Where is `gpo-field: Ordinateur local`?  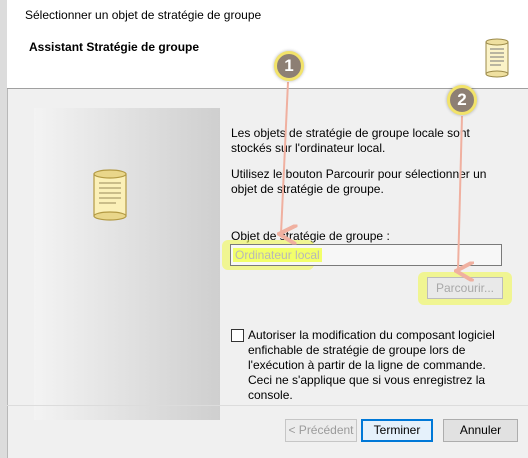 gpo-field: Ordinateur local is located at coordinates (366, 255).